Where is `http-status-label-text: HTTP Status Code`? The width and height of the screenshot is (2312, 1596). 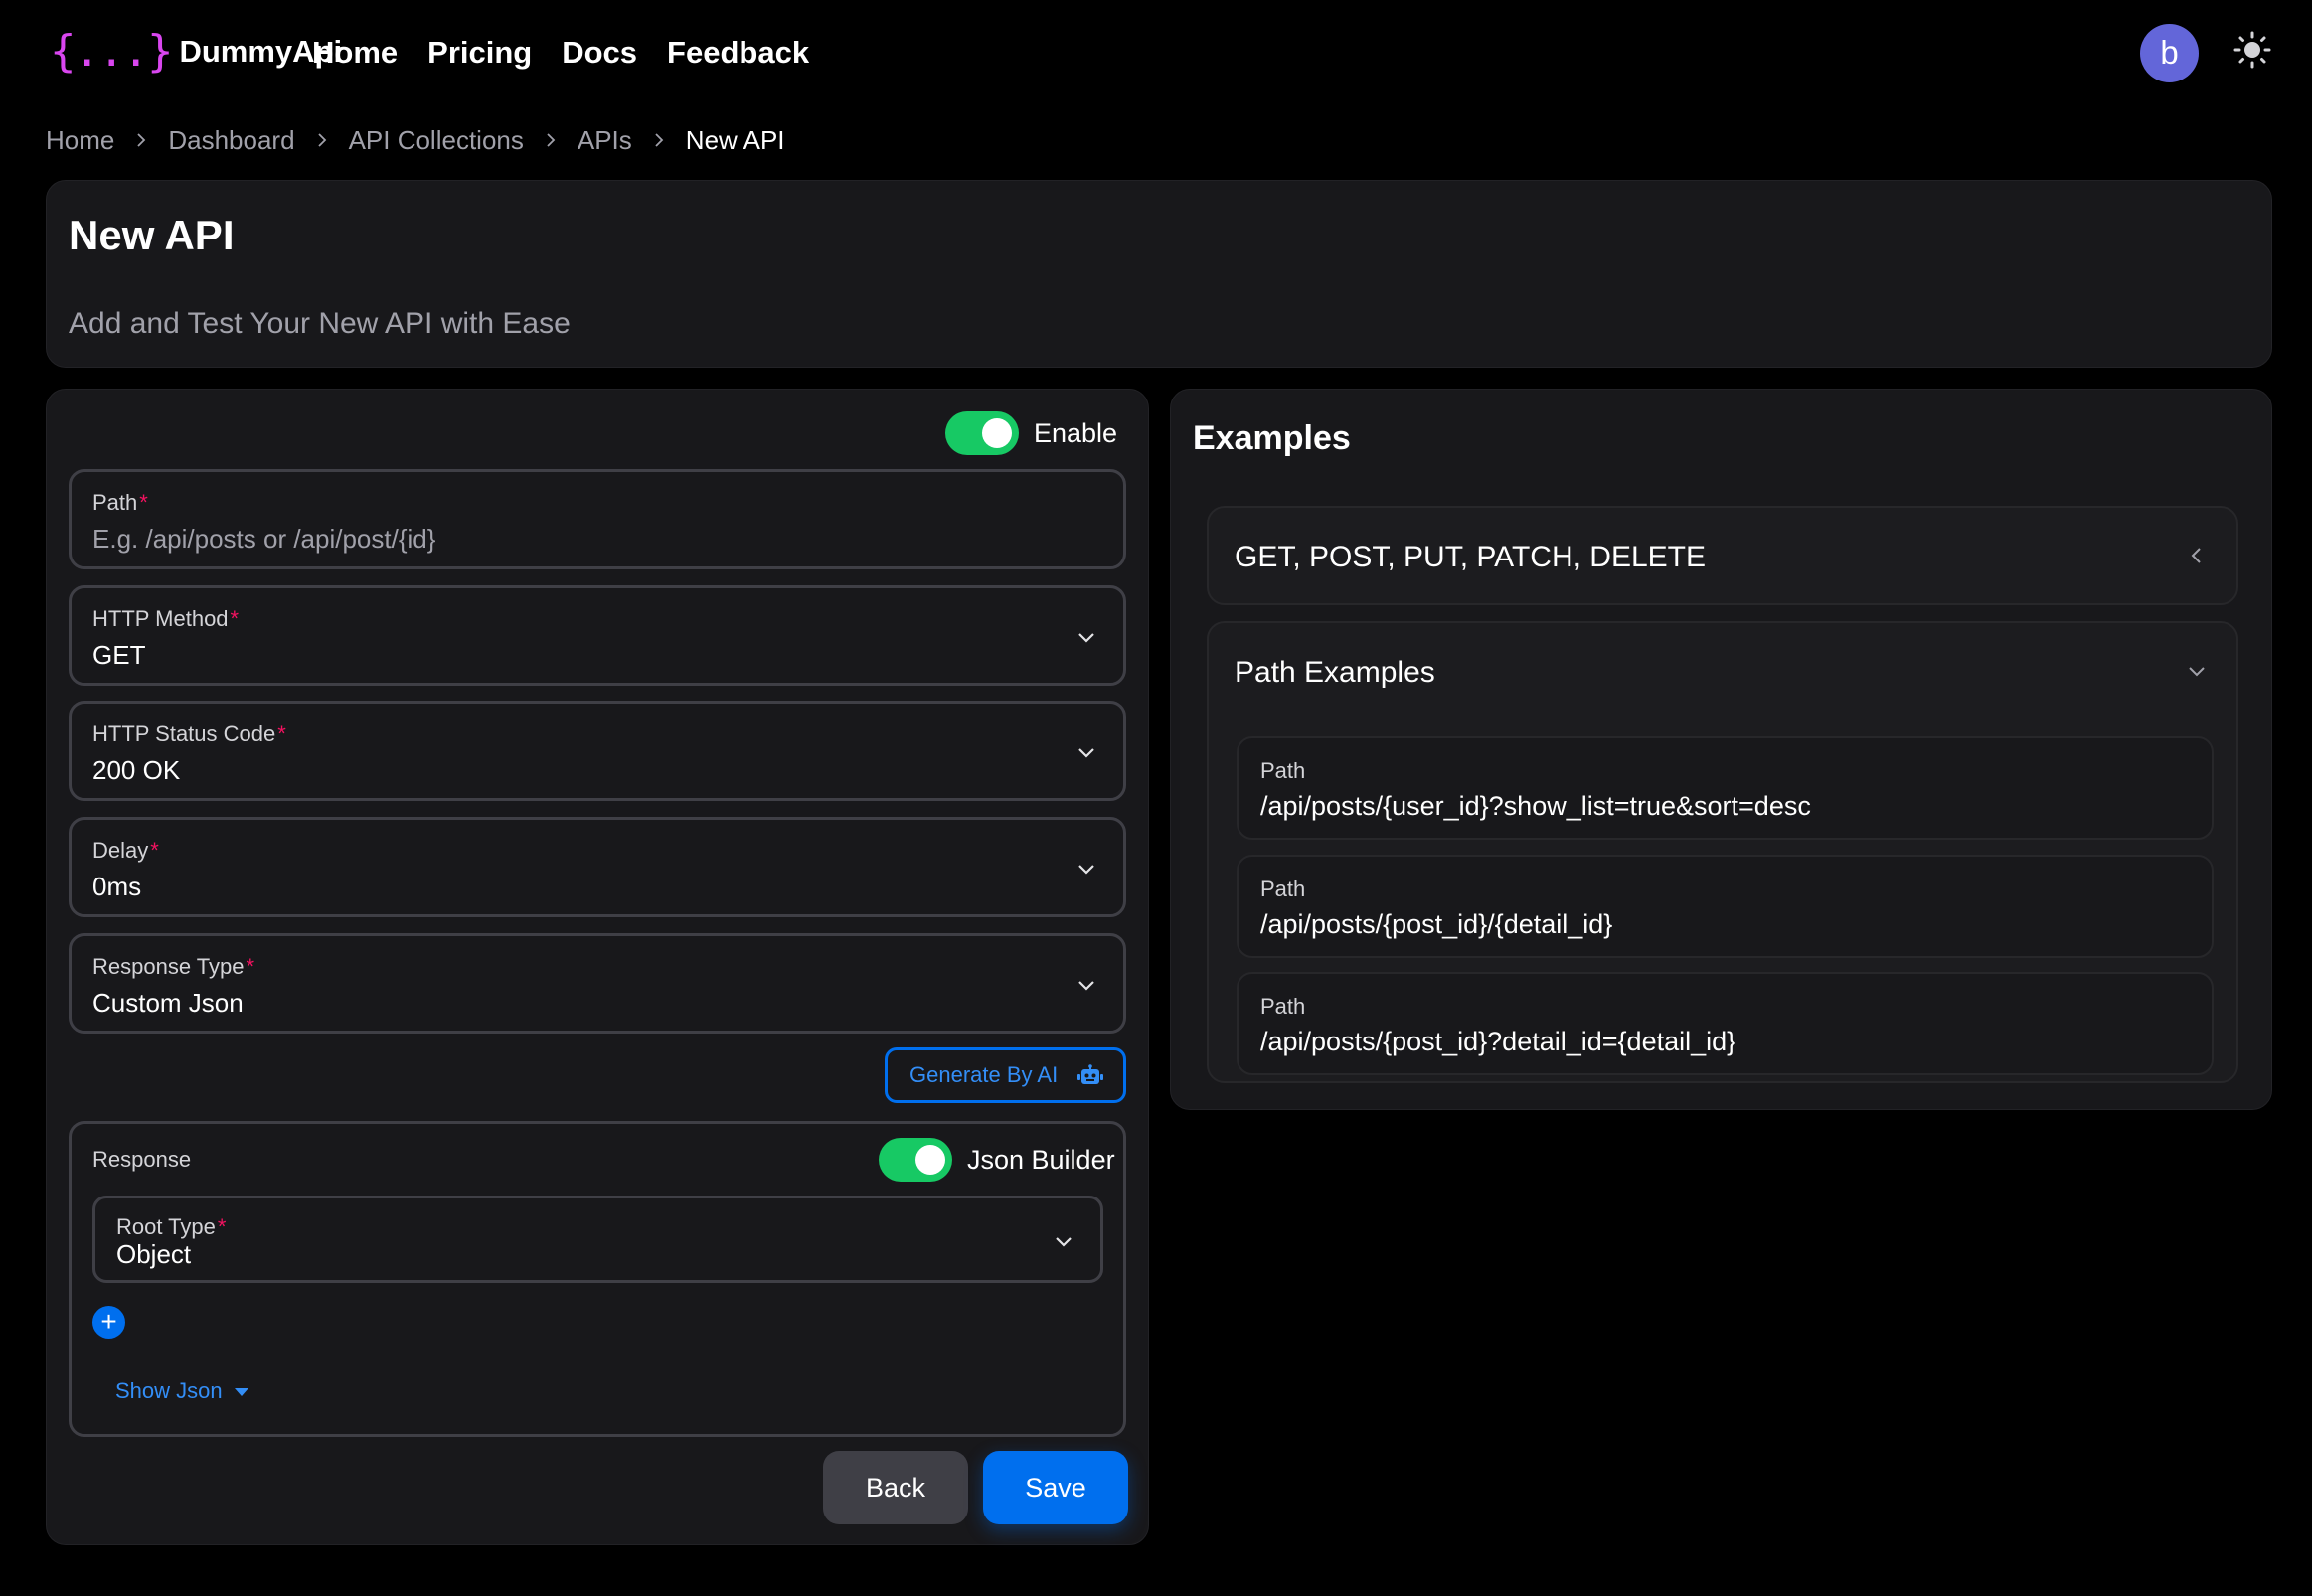 http-status-label-text: HTTP Status Code is located at coordinates (184, 734).